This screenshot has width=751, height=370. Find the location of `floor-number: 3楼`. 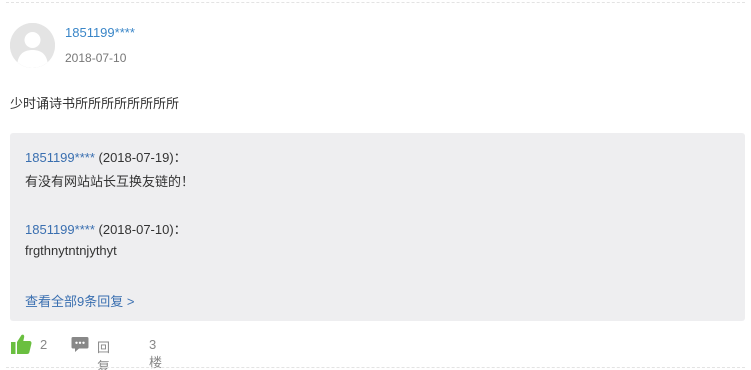

floor-number: 3楼 is located at coordinates (156, 353).